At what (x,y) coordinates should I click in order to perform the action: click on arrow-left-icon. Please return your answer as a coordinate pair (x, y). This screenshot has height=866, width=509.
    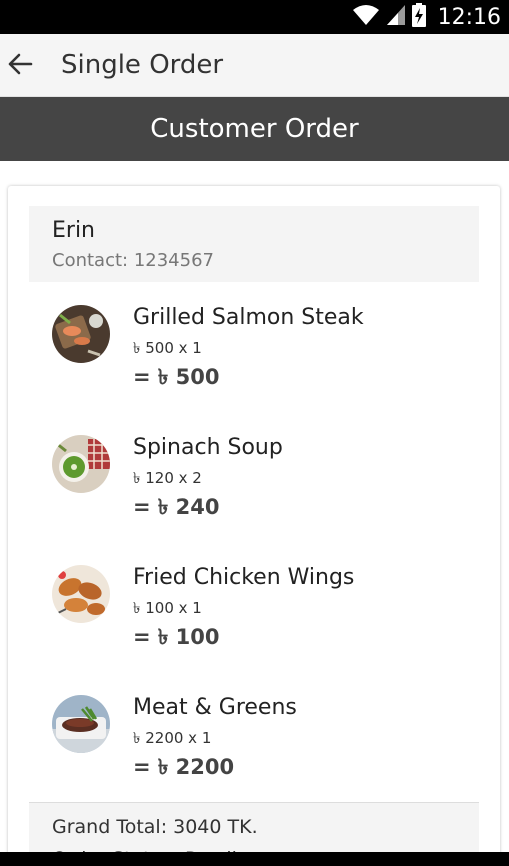
    Looking at the image, I should click on (20, 66).